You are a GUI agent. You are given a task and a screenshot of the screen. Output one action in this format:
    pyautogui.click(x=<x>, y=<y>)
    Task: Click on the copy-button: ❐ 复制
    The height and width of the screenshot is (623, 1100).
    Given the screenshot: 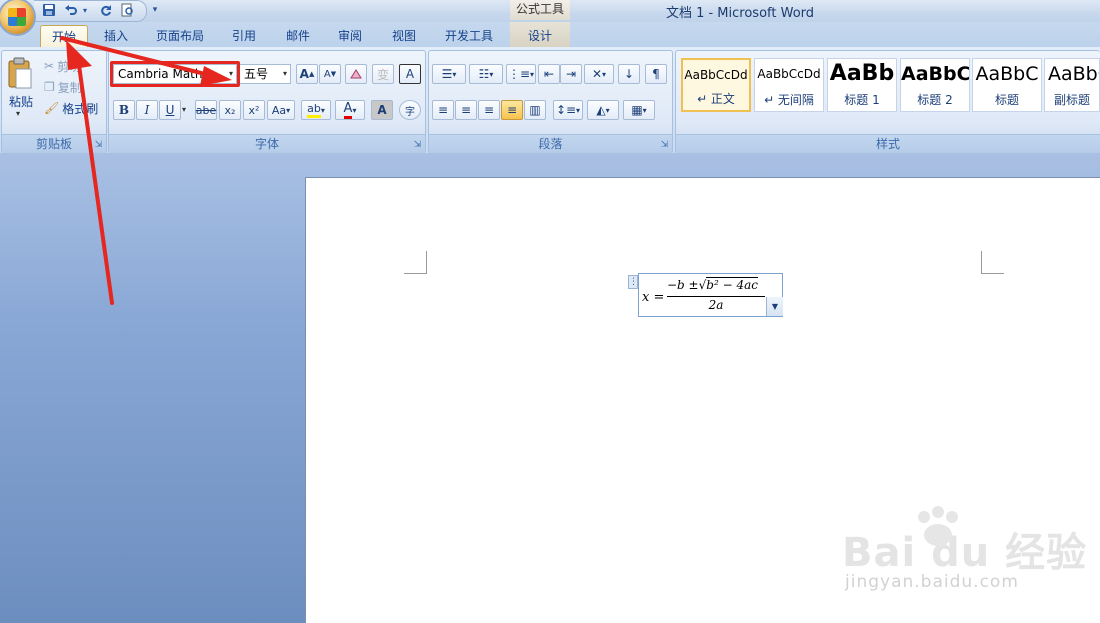 What is the action you would take?
    pyautogui.click(x=74, y=87)
    